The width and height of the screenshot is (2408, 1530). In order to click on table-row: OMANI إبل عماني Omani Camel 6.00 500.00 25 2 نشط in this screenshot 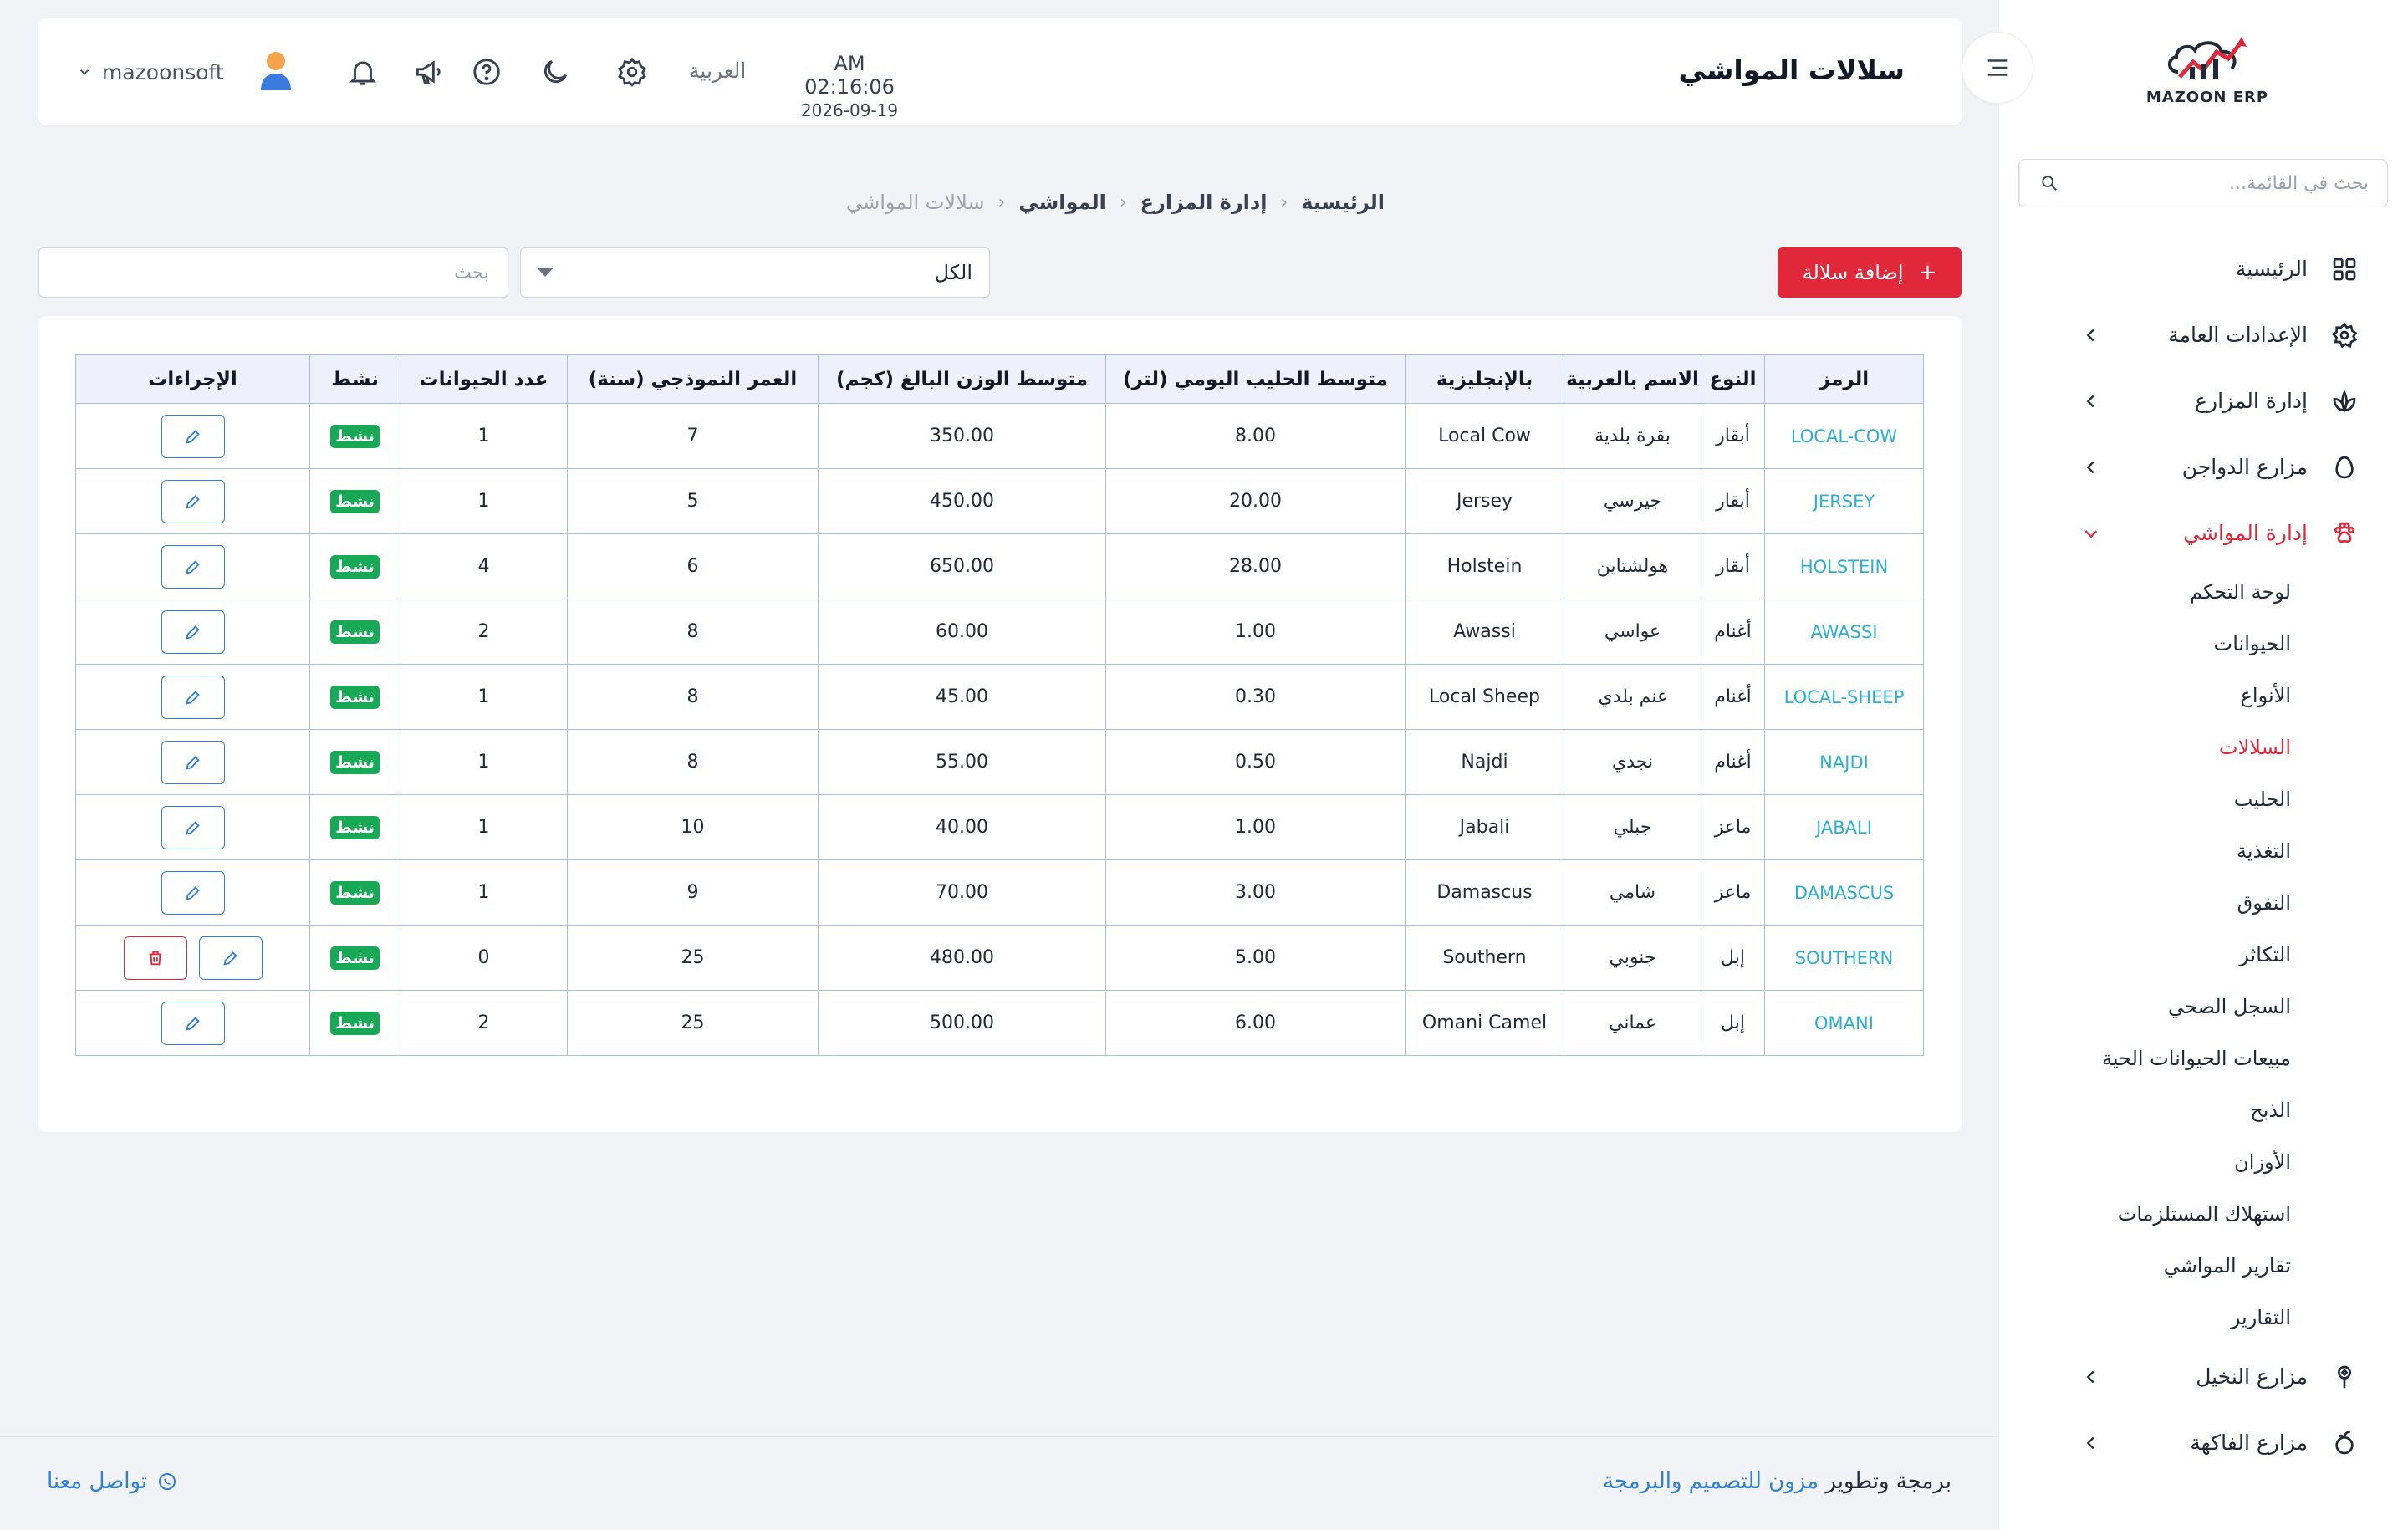, I will do `click(1000, 1023)`.